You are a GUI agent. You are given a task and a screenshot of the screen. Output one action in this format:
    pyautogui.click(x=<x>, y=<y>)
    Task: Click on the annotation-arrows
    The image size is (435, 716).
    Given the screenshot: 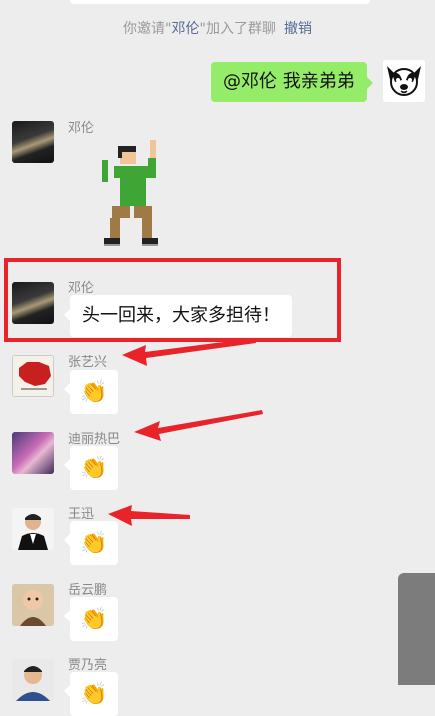 What is the action you would take?
    pyautogui.click(x=185, y=432)
    